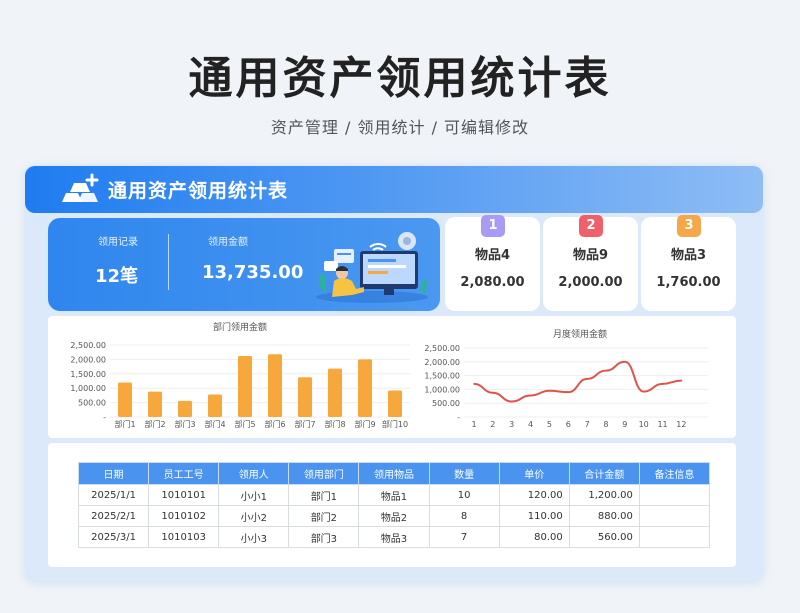  I want to click on table-cell: 物品1, so click(394, 495).